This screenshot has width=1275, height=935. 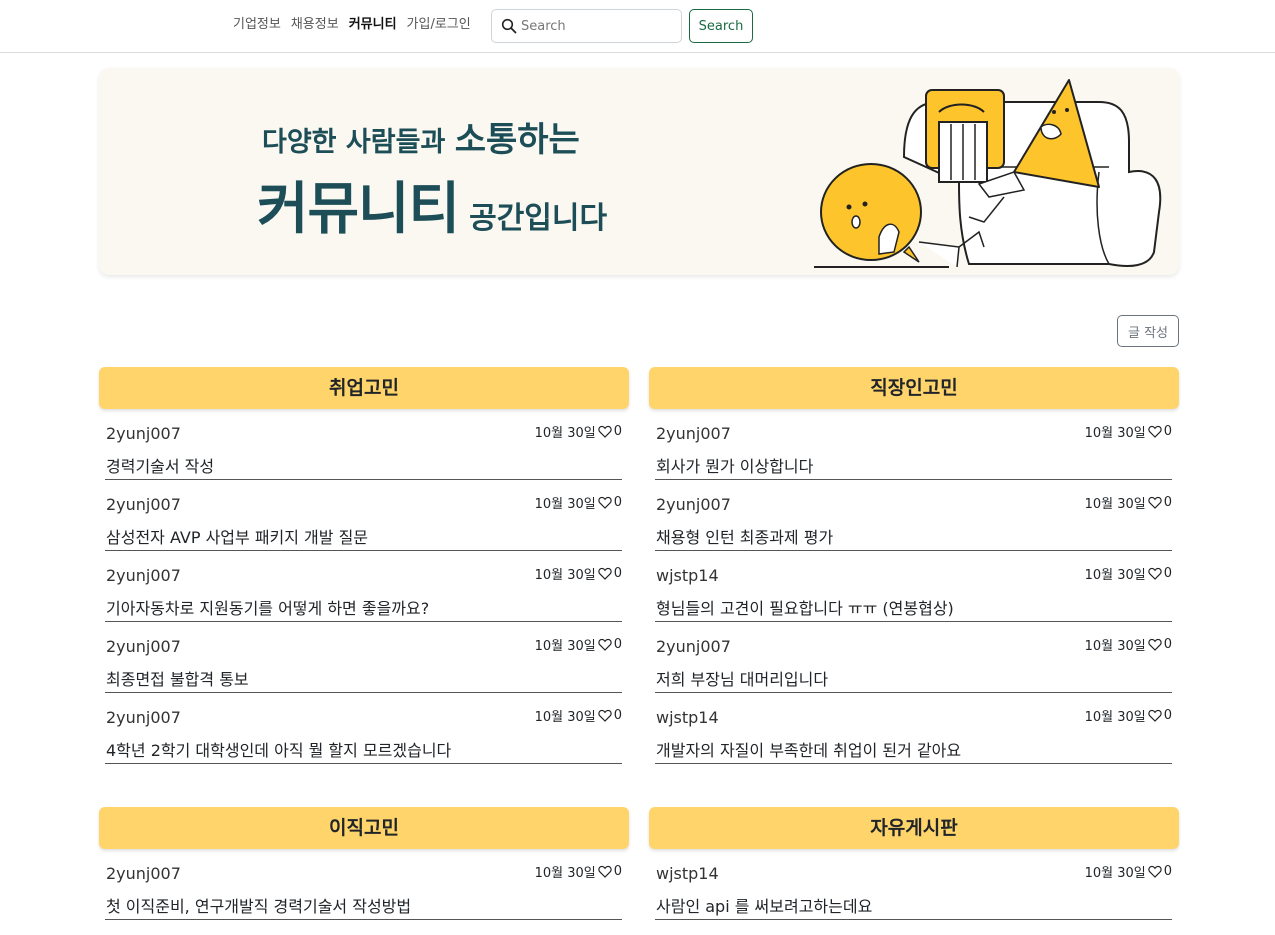 What do you see at coordinates (742, 678) in the screenshot?
I see `post-title: 저희 부장님 대머리입니다` at bounding box center [742, 678].